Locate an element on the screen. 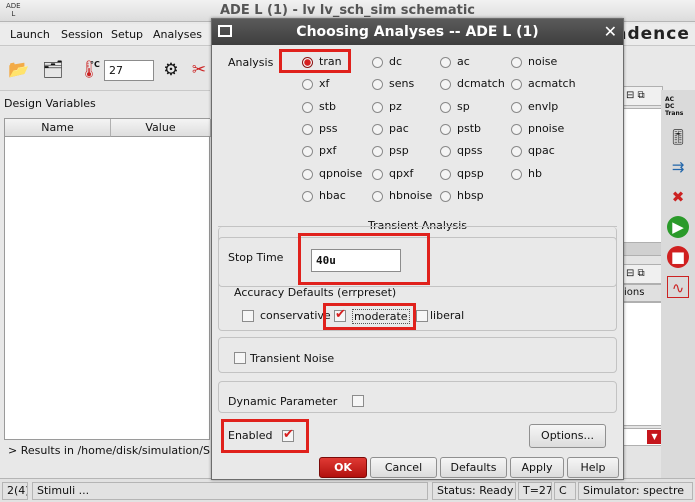 Image resolution: width=695 pixels, height=502 pixels. radio-qpxf: qpxf is located at coordinates (406, 174).